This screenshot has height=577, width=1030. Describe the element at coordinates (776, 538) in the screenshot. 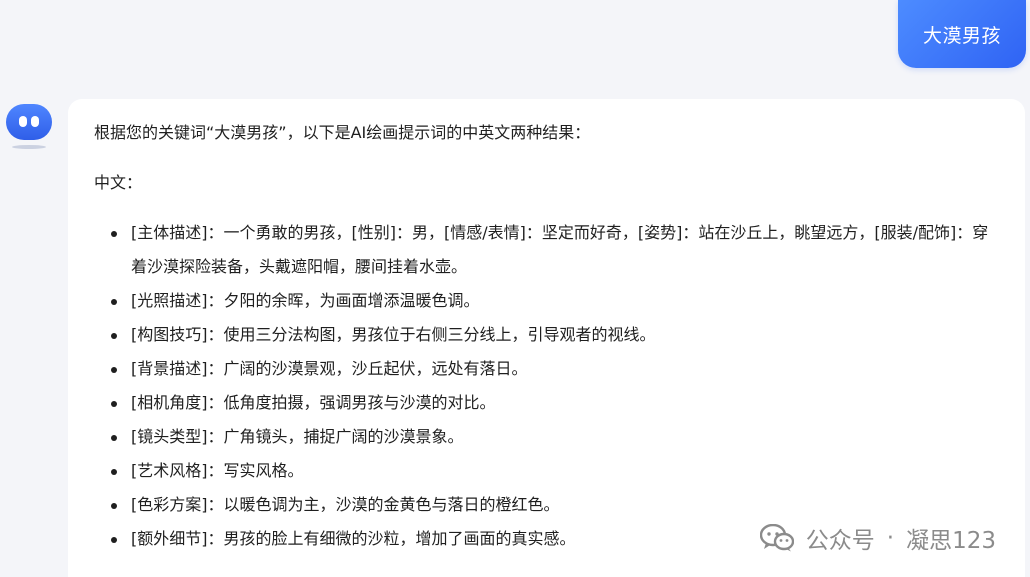

I see `wechat-logo-icon` at that location.